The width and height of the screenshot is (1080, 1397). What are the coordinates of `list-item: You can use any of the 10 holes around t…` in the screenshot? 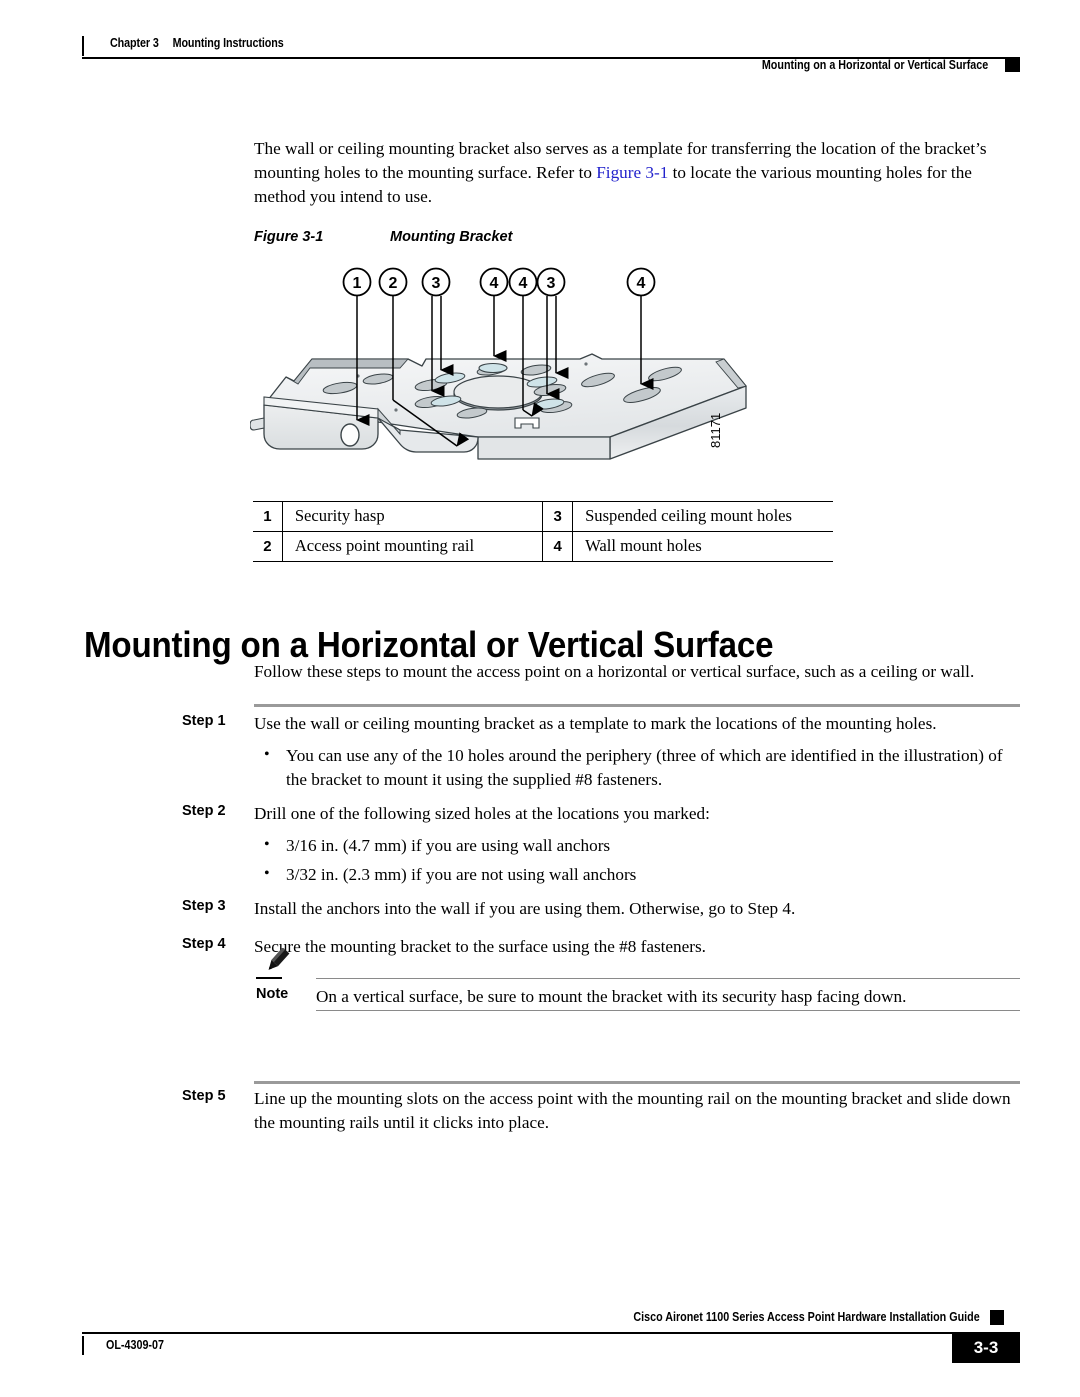 It's located at (642, 767).